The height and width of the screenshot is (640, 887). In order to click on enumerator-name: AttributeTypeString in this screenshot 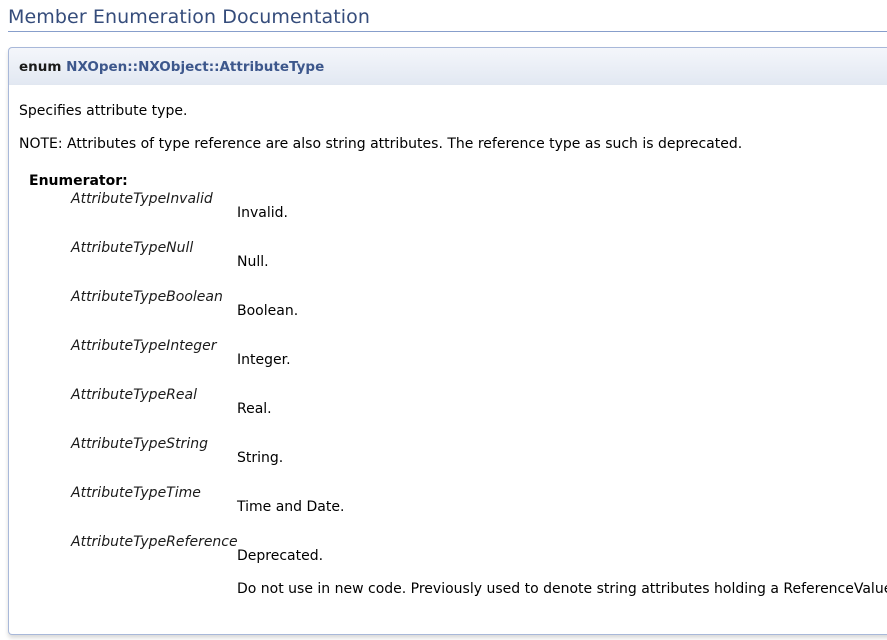, I will do `click(139, 444)`.